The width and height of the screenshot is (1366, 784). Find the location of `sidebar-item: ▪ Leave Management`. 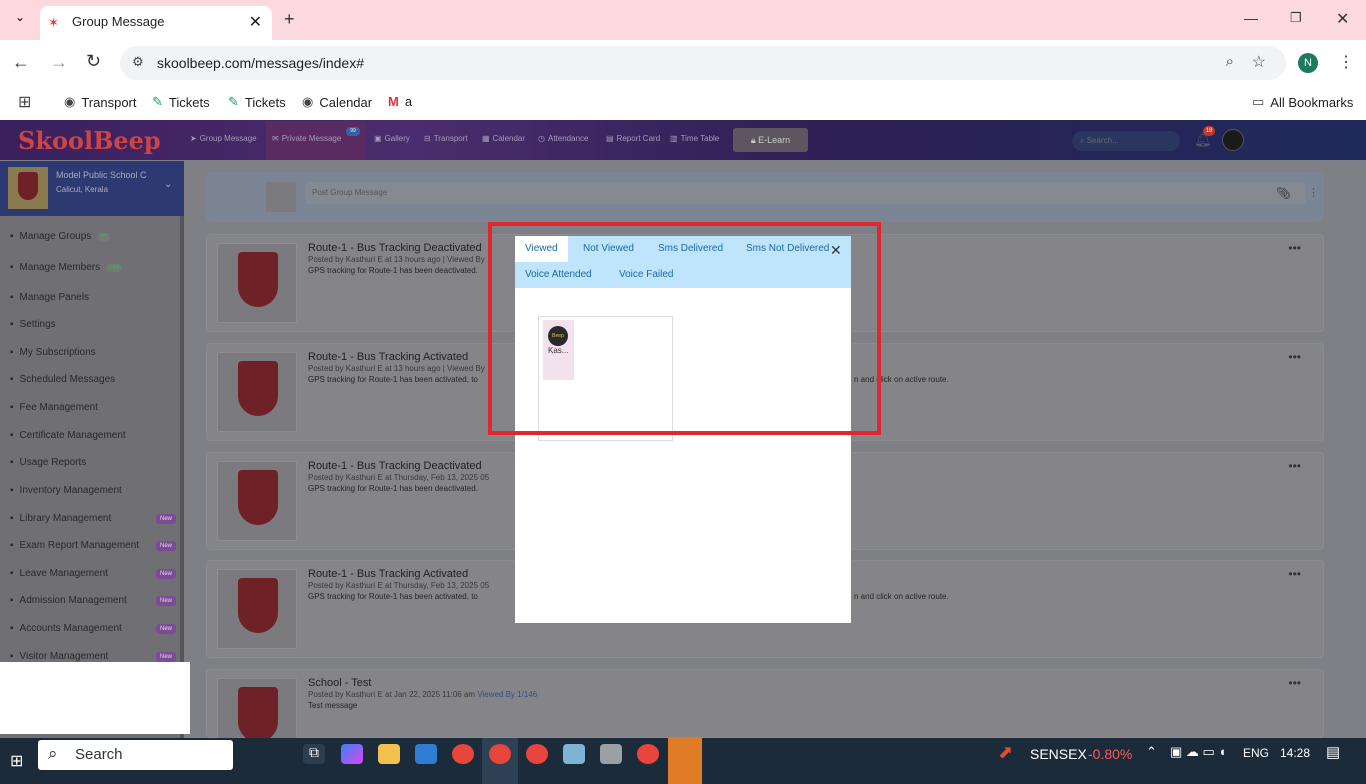

sidebar-item: ▪ Leave Management is located at coordinates (59, 573).